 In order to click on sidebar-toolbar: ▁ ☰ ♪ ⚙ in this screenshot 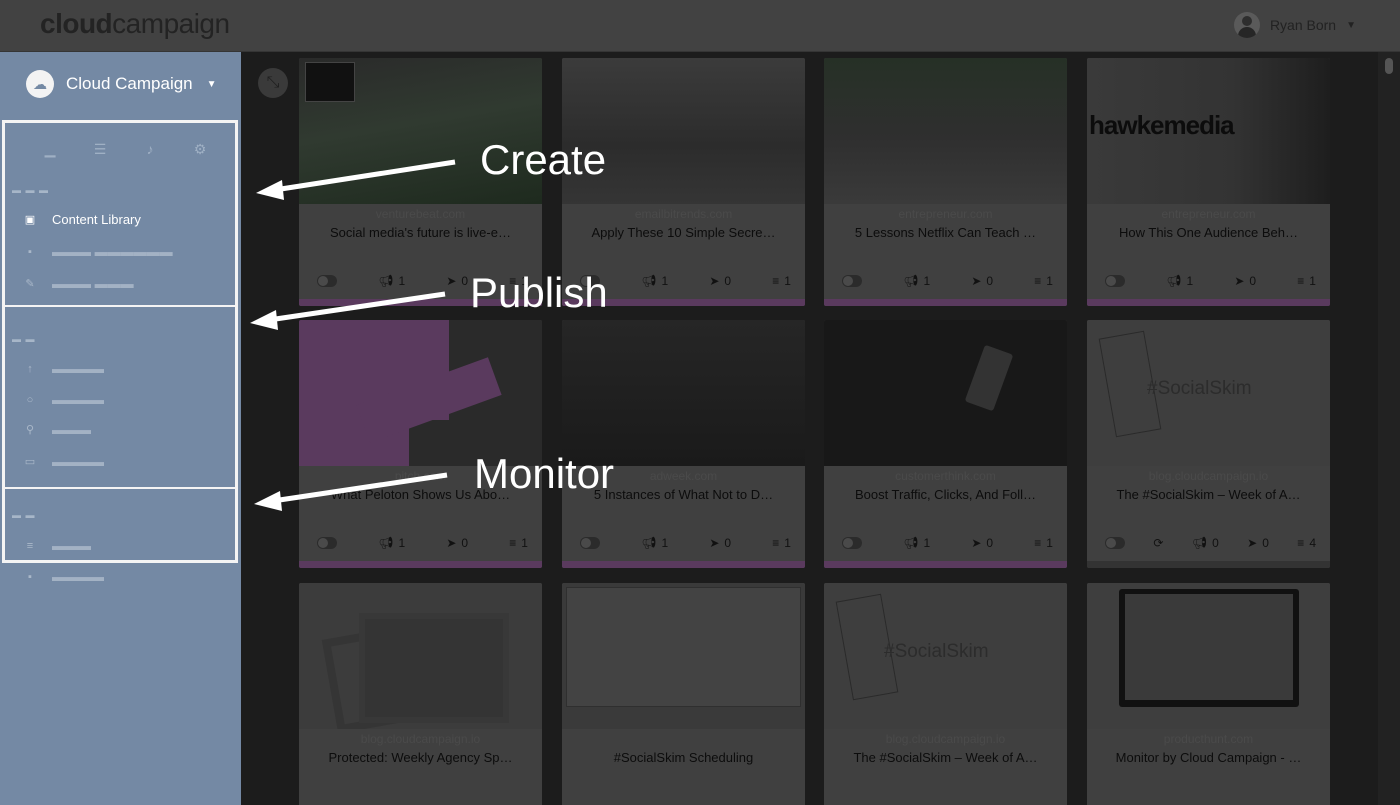, I will do `click(125, 149)`.